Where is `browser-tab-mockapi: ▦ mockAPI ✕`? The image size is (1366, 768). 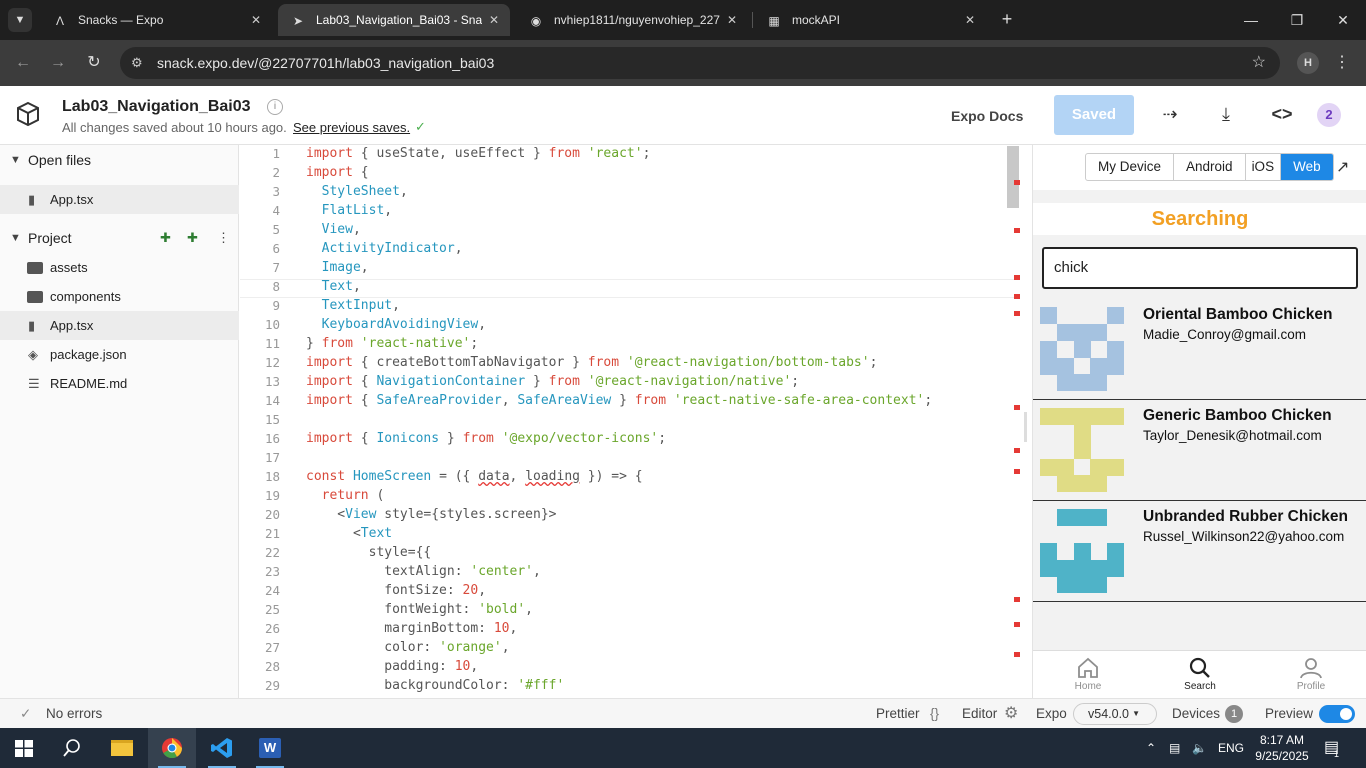
browser-tab-mockapi: ▦ mockAPI ✕ is located at coordinates (870, 20).